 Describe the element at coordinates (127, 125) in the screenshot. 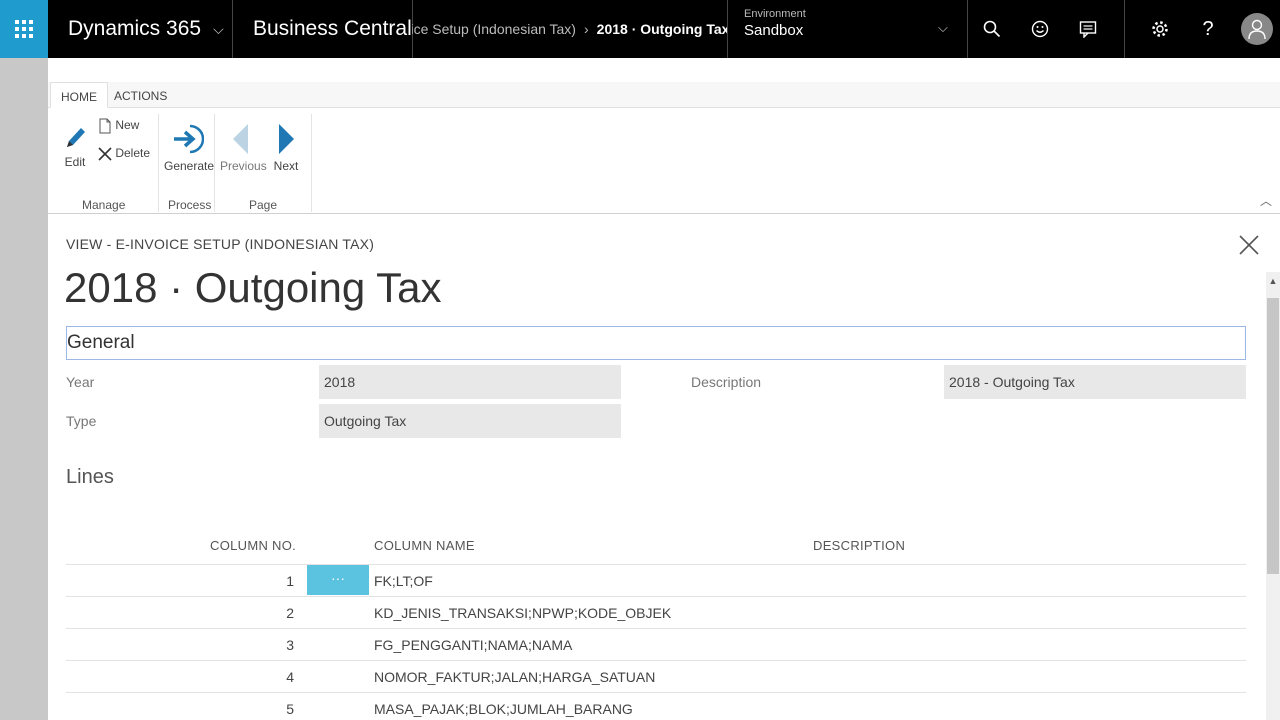

I see `new-label: New` at that location.